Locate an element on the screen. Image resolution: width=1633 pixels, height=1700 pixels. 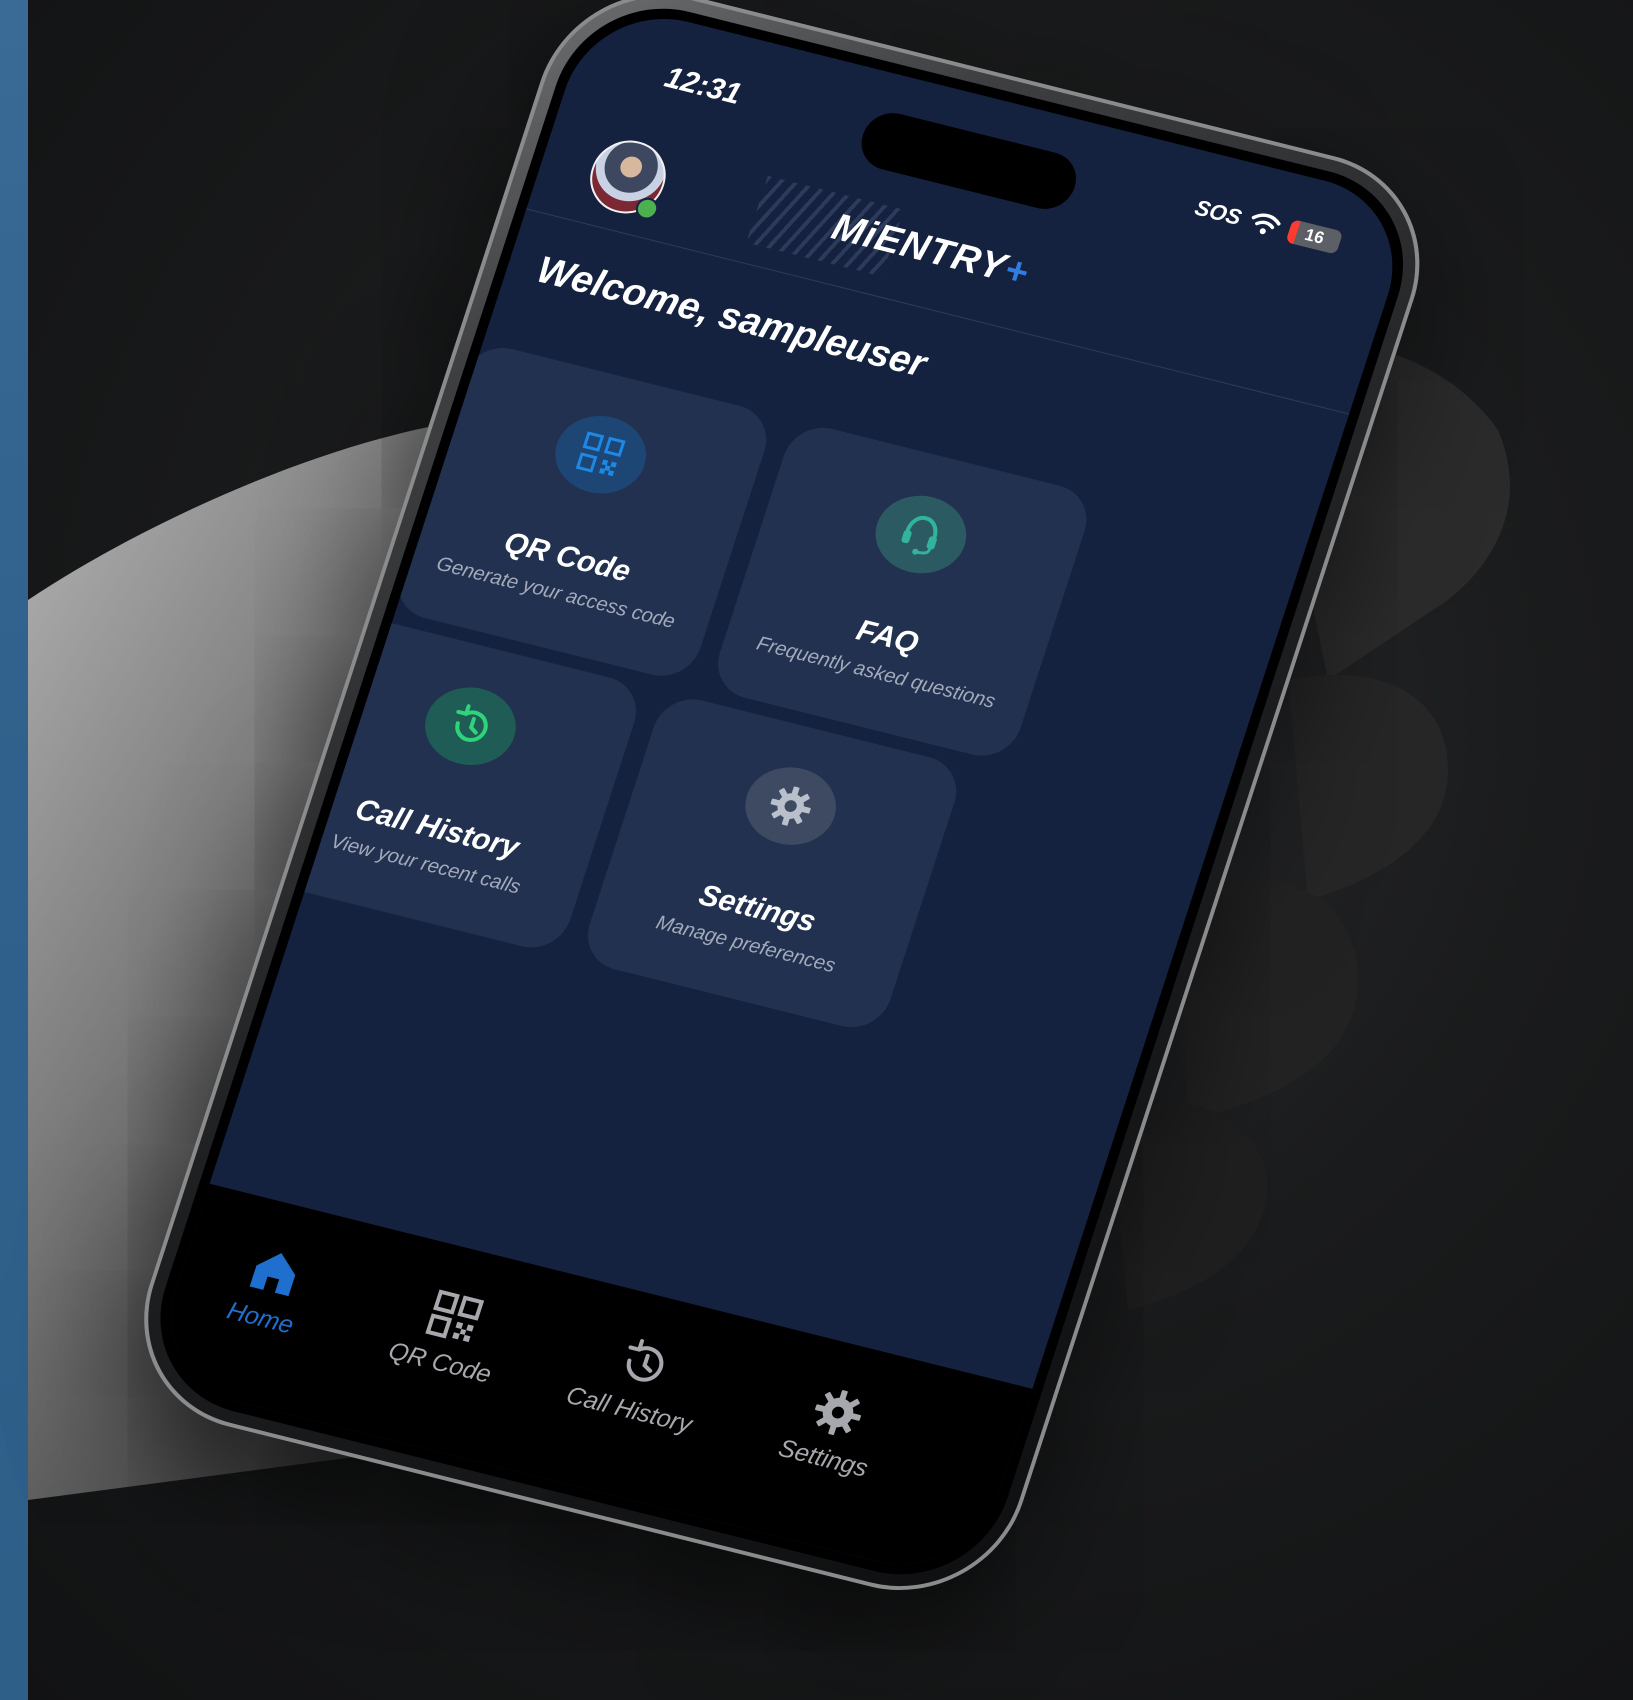
nav-item-settings: Settings is located at coordinates (832, 1430).